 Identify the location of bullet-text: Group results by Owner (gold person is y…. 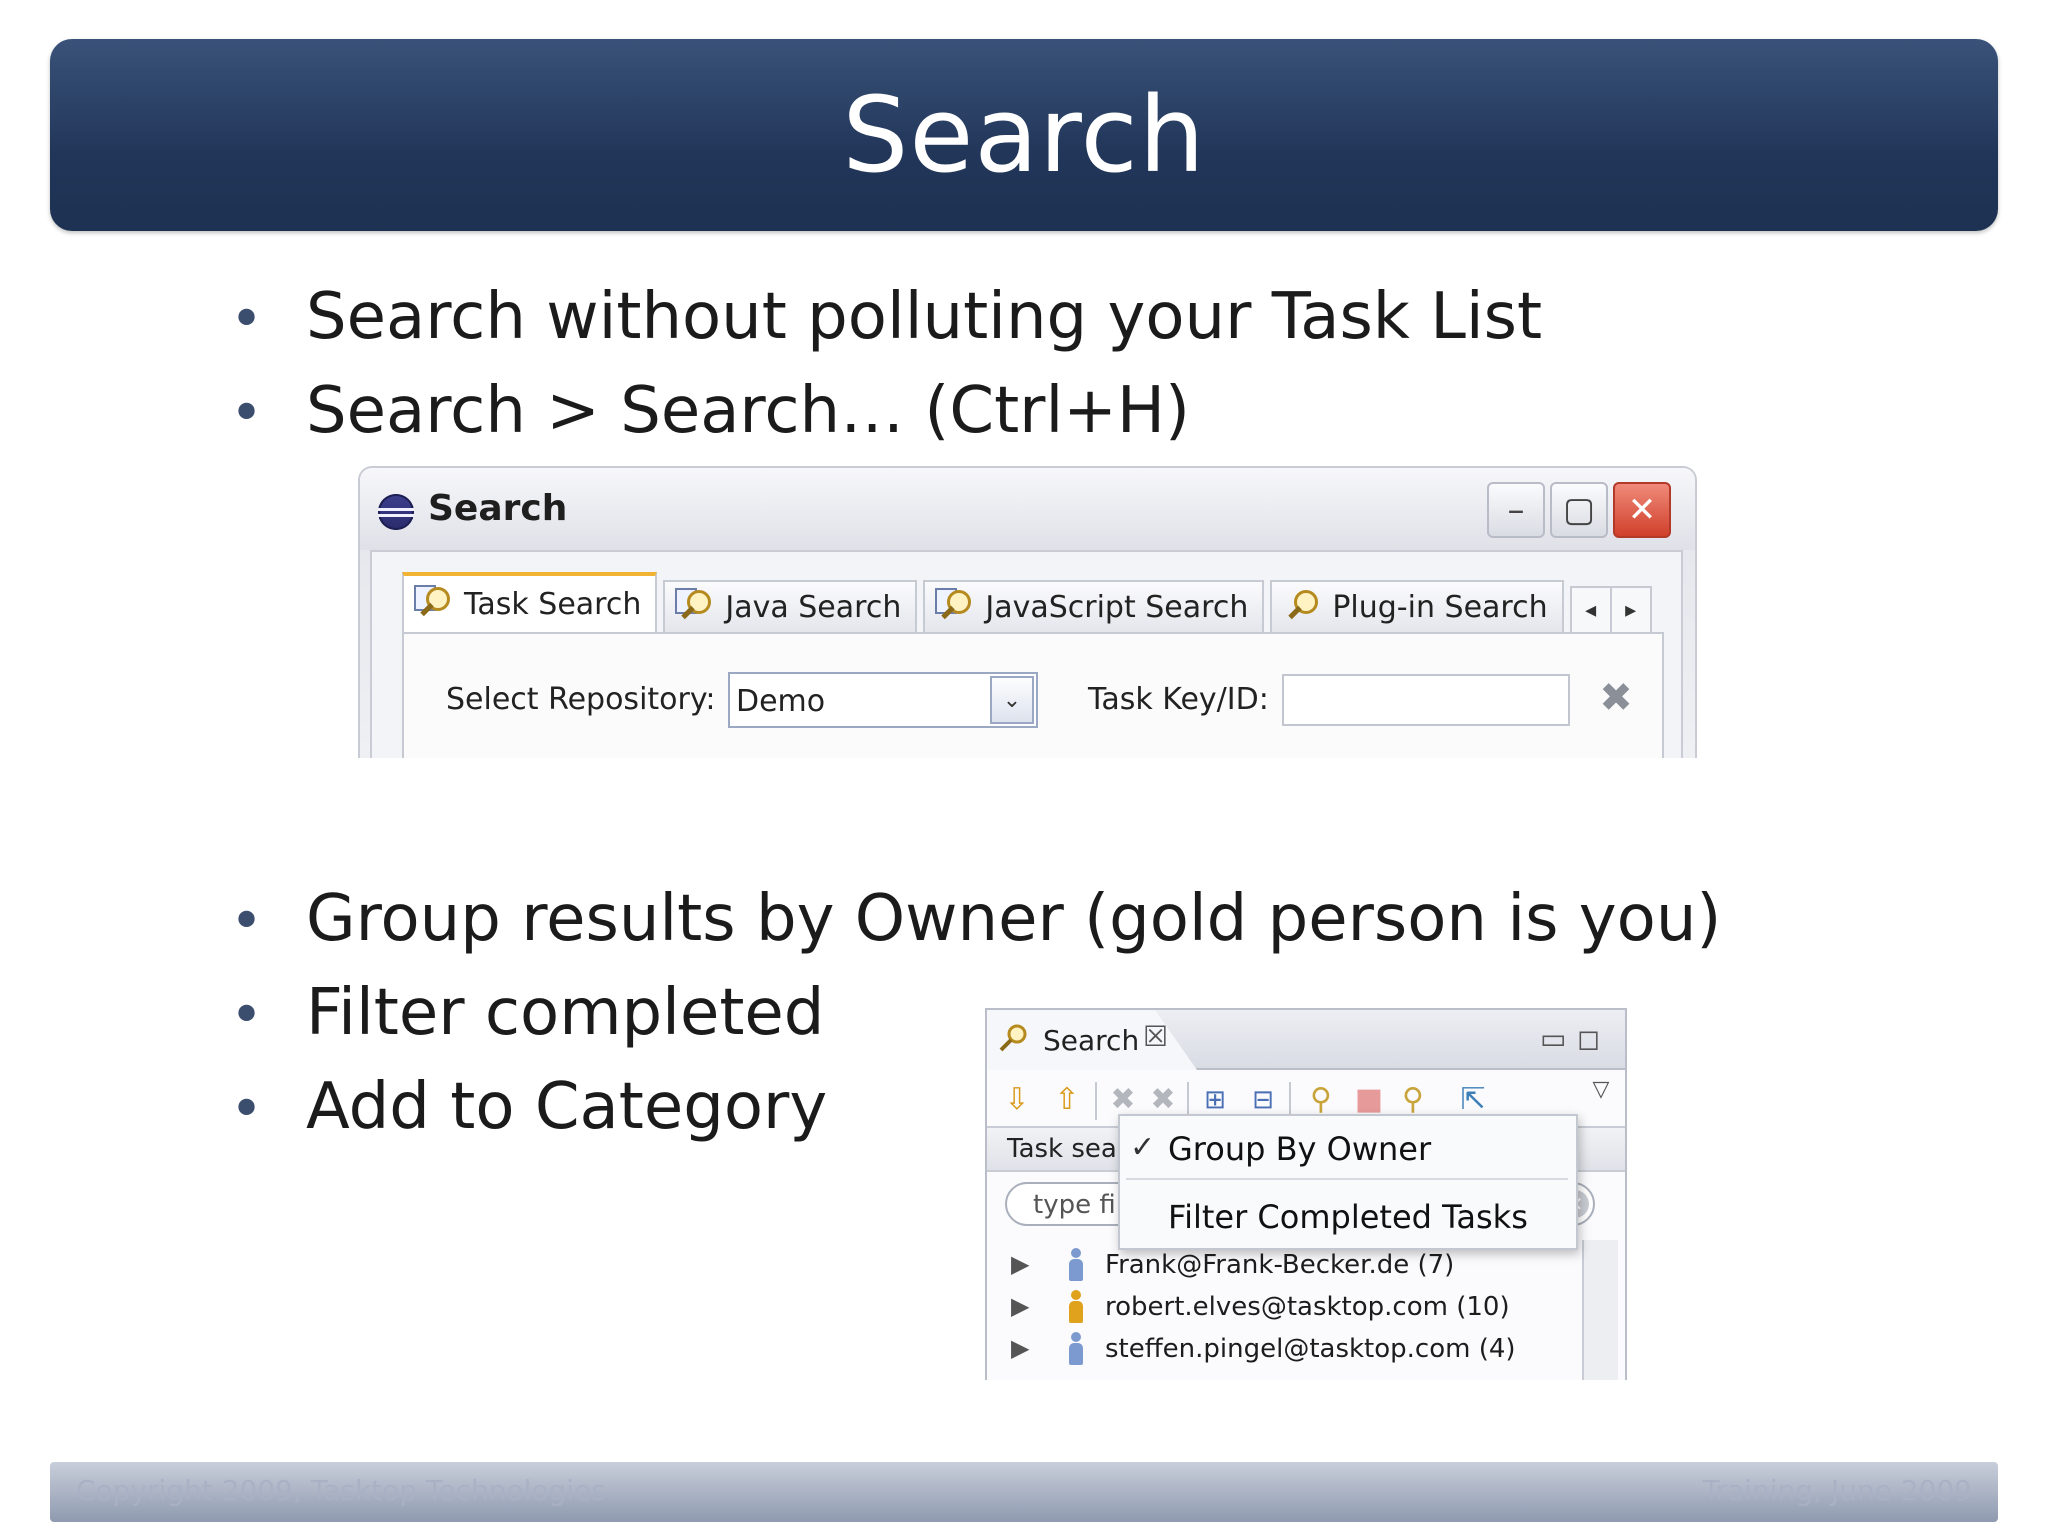
(1014, 919).